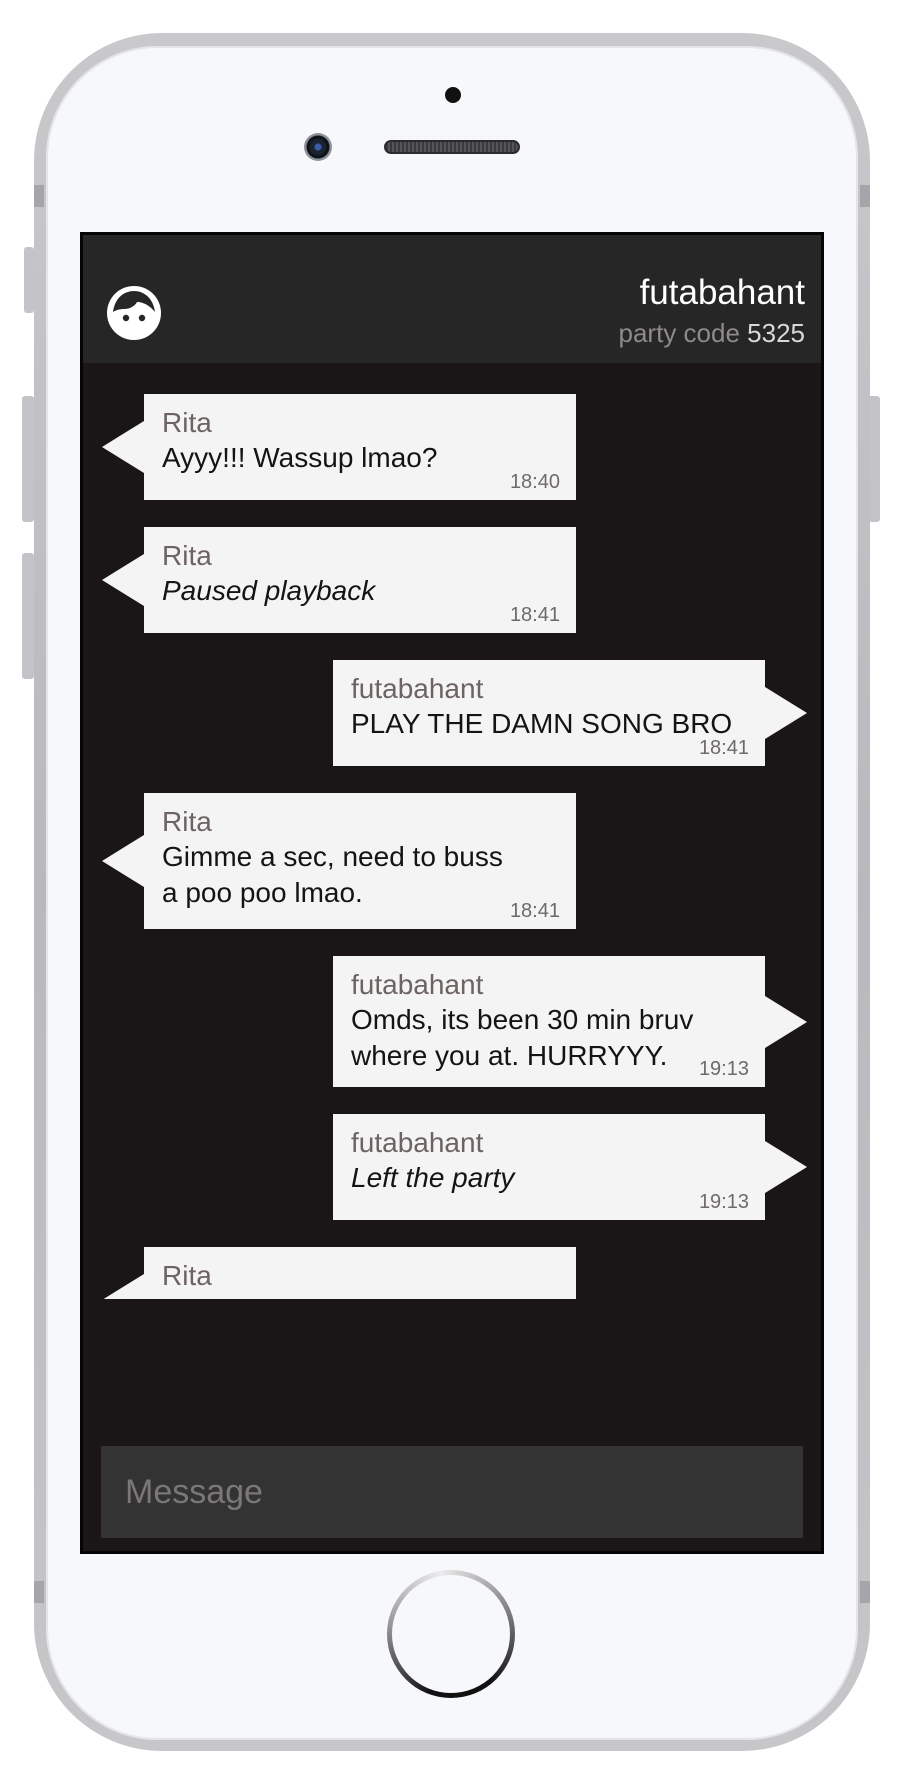 The width and height of the screenshot is (902, 1784). What do you see at coordinates (776, 333) in the screenshot?
I see `party-code-value: 5325` at bounding box center [776, 333].